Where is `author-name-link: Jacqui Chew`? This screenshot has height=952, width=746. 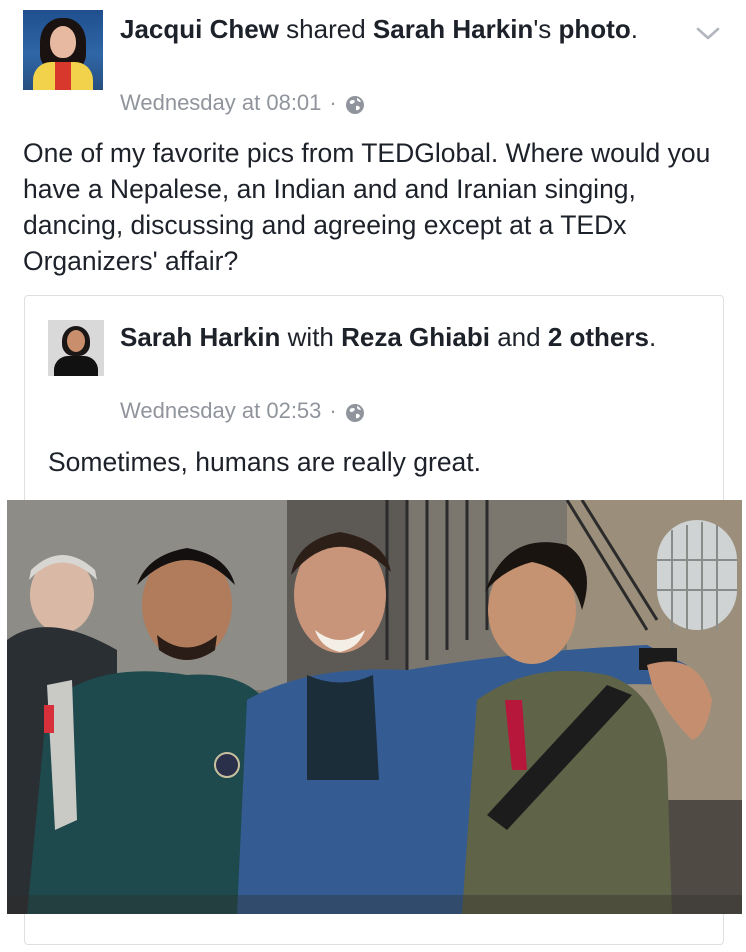
author-name-link: Jacqui Chew is located at coordinates (199, 29).